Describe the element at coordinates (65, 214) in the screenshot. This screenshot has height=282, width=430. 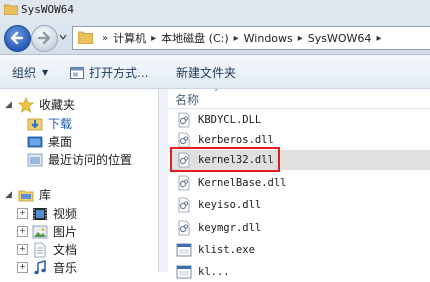
I see `nav-item-videos-label: 视频` at that location.